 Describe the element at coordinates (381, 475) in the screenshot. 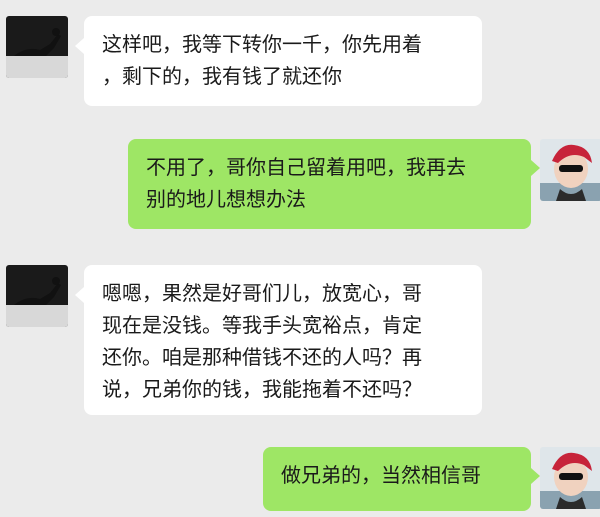

I see `message-text-line: 做兄弟的，当然相信哥` at that location.